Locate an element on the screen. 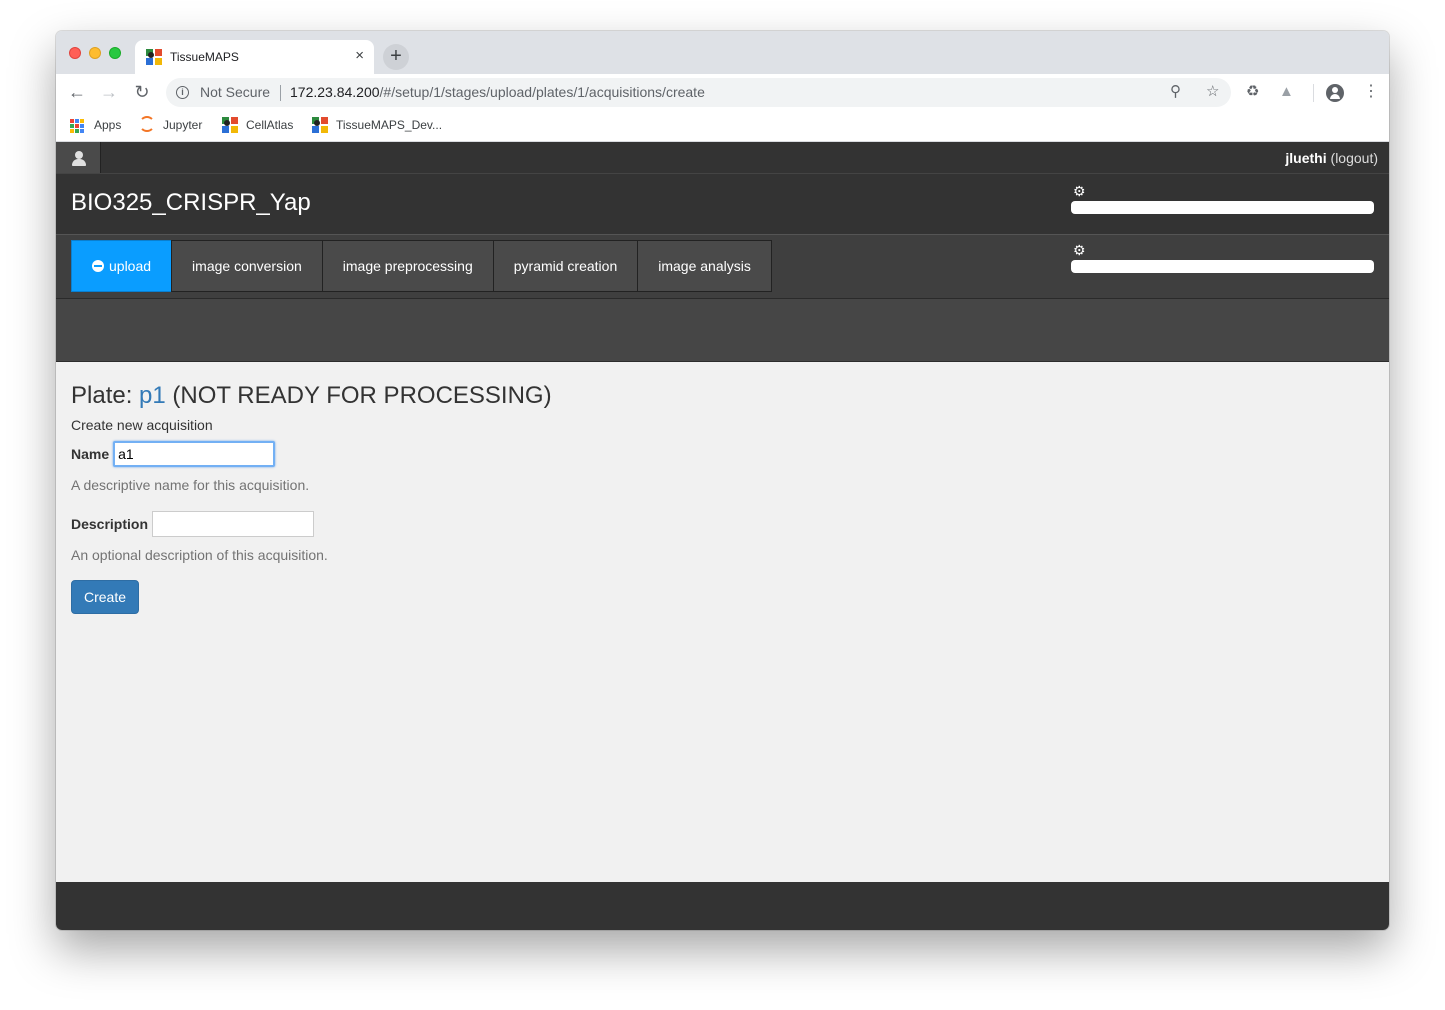  page-title: Plate: p1 (NOT READY FOR PROCESSING) is located at coordinates (311, 396).